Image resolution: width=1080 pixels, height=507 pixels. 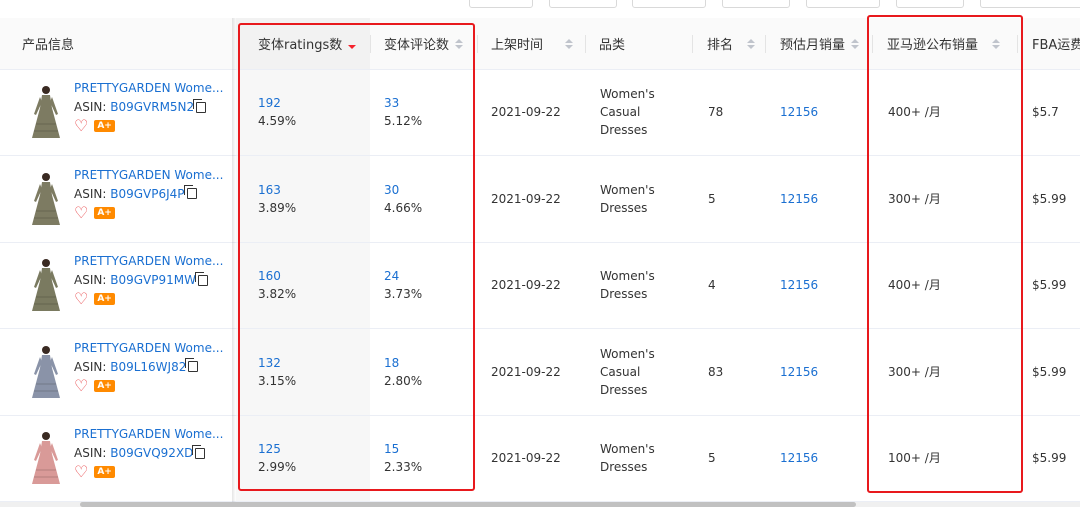 I want to click on asin-line: ASIN: B09GVQ92XD, so click(x=140, y=452).